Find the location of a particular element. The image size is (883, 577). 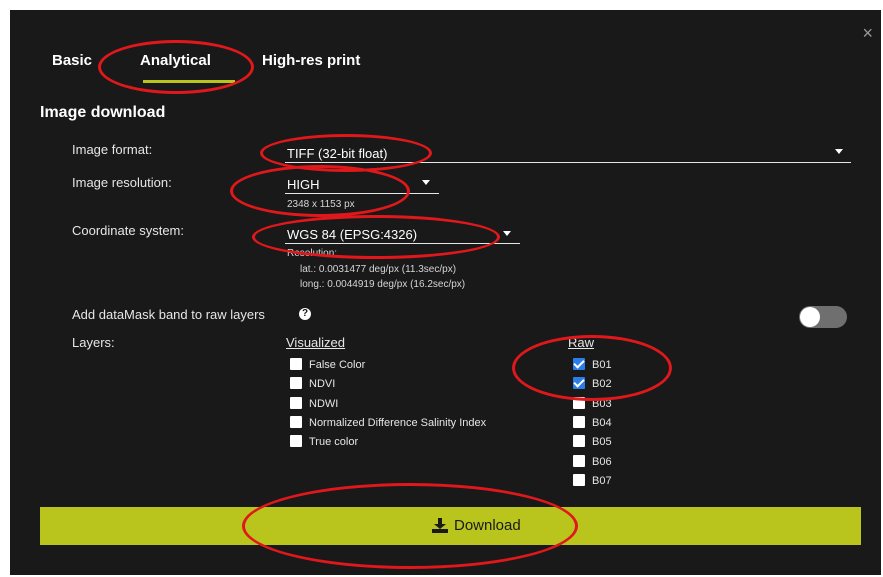

raw-heading: Raw is located at coordinates (581, 342).